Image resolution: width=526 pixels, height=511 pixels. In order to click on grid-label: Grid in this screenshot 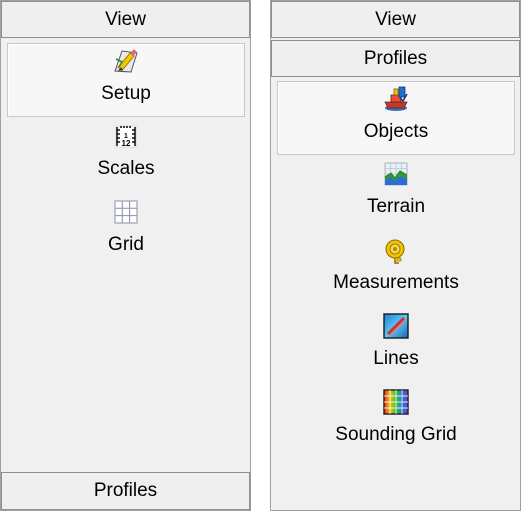, I will do `click(126, 244)`.